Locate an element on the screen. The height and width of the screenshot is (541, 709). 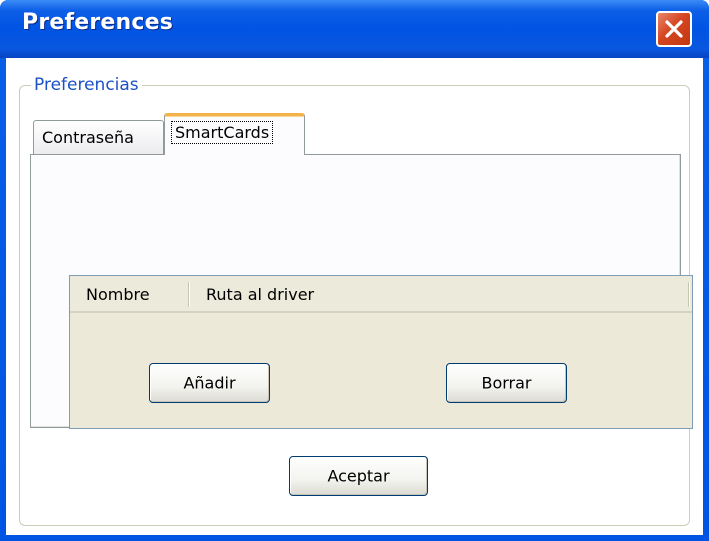
window-title: Preferences is located at coordinates (98, 22).